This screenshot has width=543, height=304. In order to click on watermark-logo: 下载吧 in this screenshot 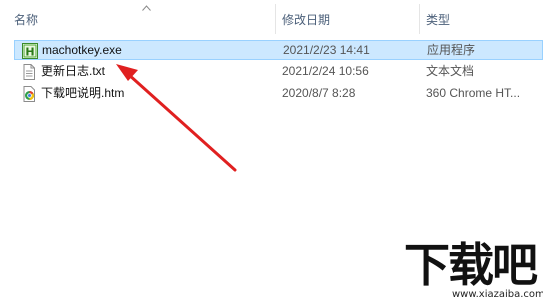, I will do `click(471, 265)`.